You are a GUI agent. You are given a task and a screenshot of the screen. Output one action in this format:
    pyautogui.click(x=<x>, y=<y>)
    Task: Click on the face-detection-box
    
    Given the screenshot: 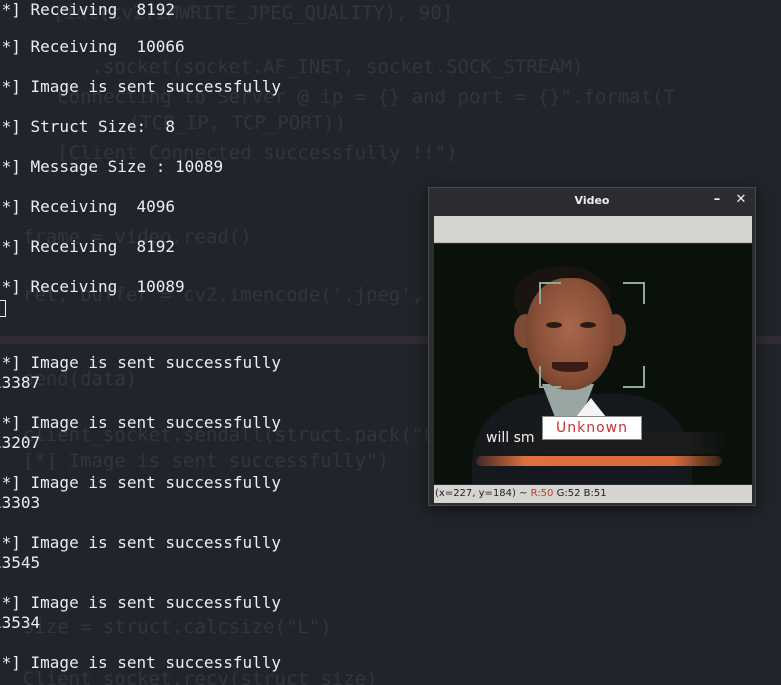 What is the action you would take?
    pyautogui.click(x=592, y=335)
    